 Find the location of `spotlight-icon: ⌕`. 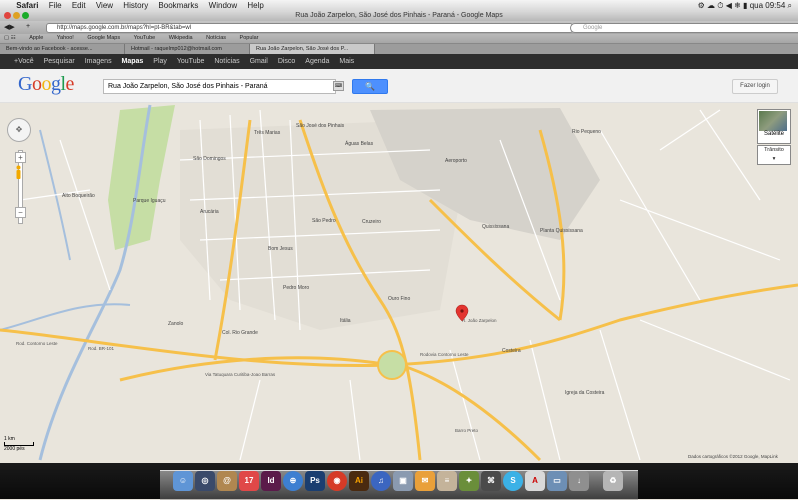

spotlight-icon: ⌕ is located at coordinates (790, 5).